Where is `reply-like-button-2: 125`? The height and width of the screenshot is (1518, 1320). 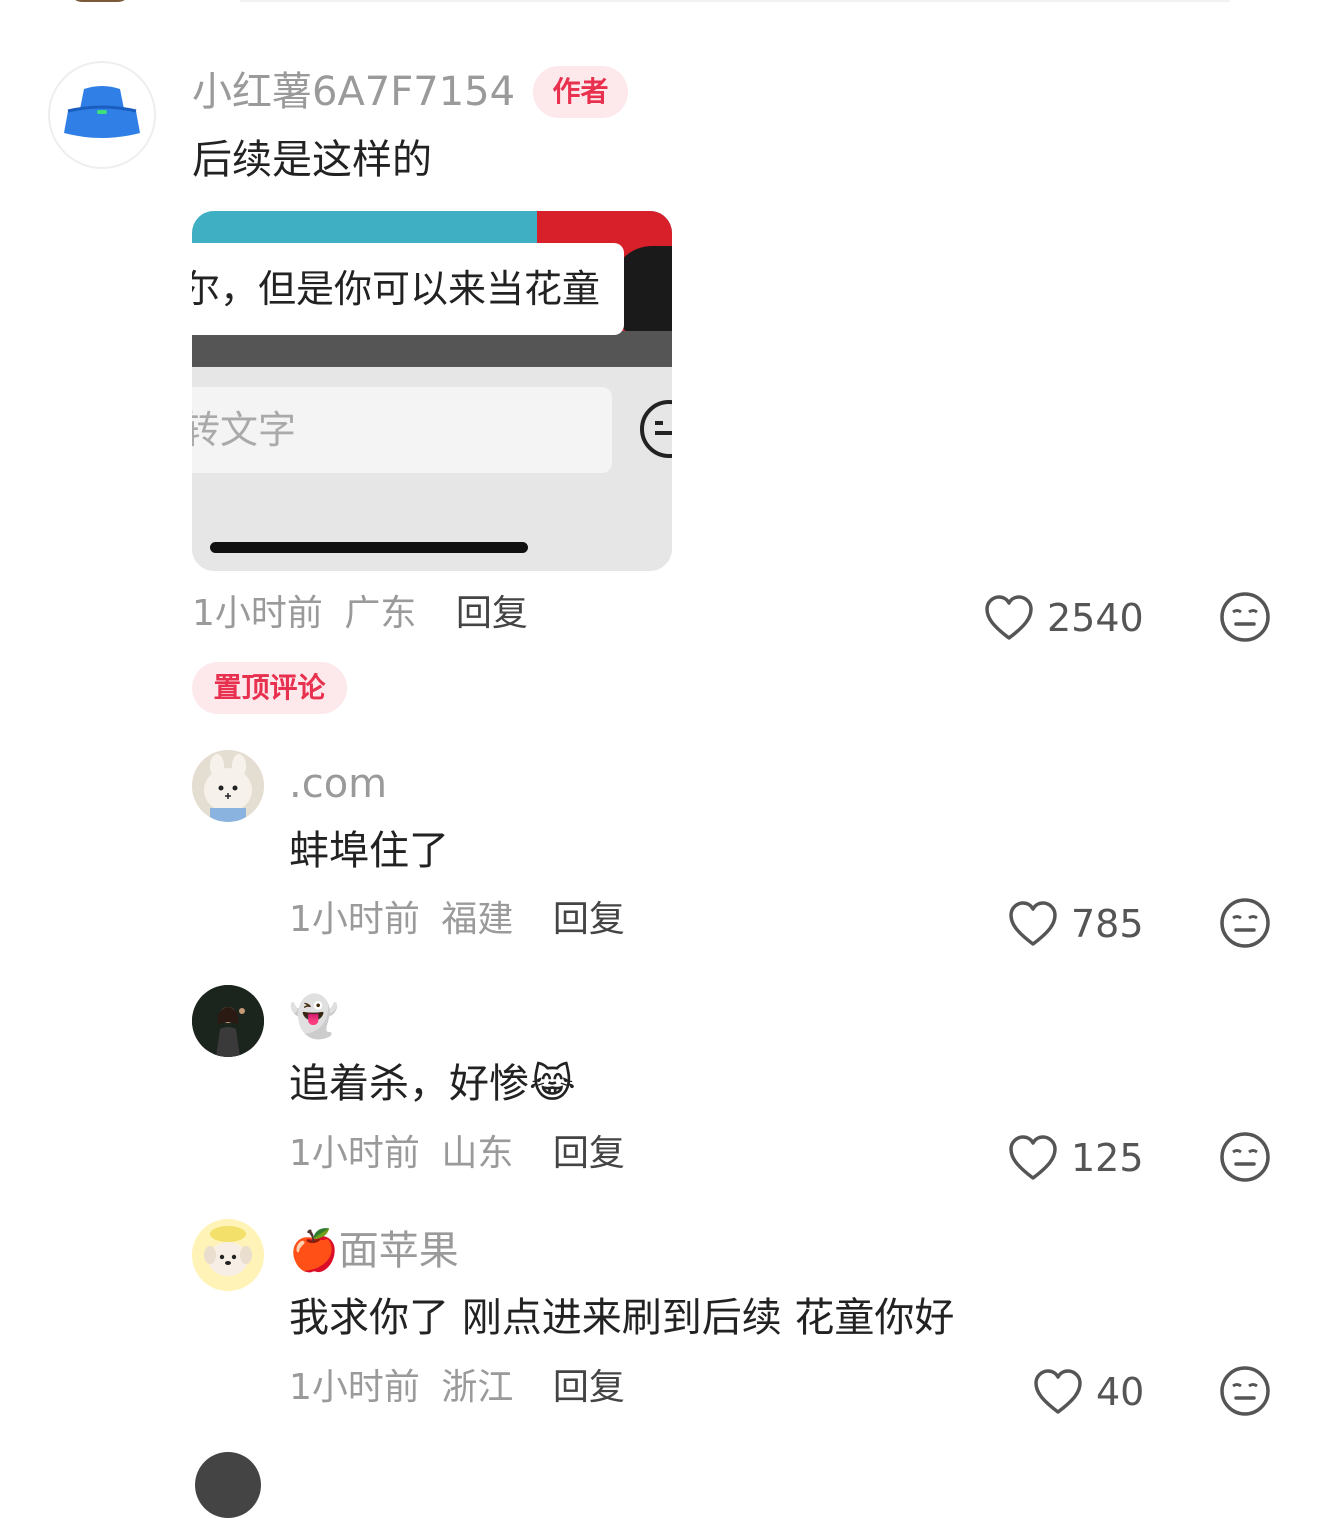 reply-like-button-2: 125 is located at coordinates (1075, 1158).